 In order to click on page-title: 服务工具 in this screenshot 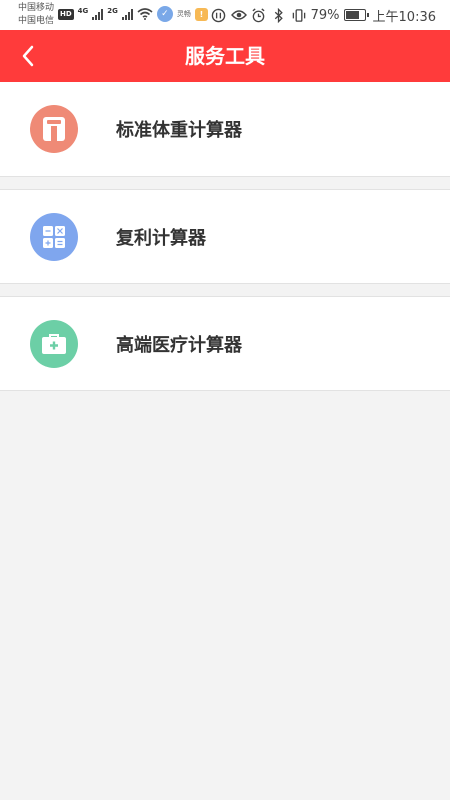, I will do `click(225, 56)`.